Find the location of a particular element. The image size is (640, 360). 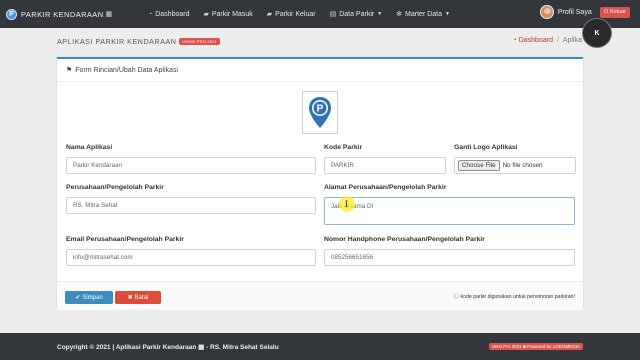

alamat-label: Alamat Perusahaan/Pengelolah Parkir is located at coordinates (385, 187).